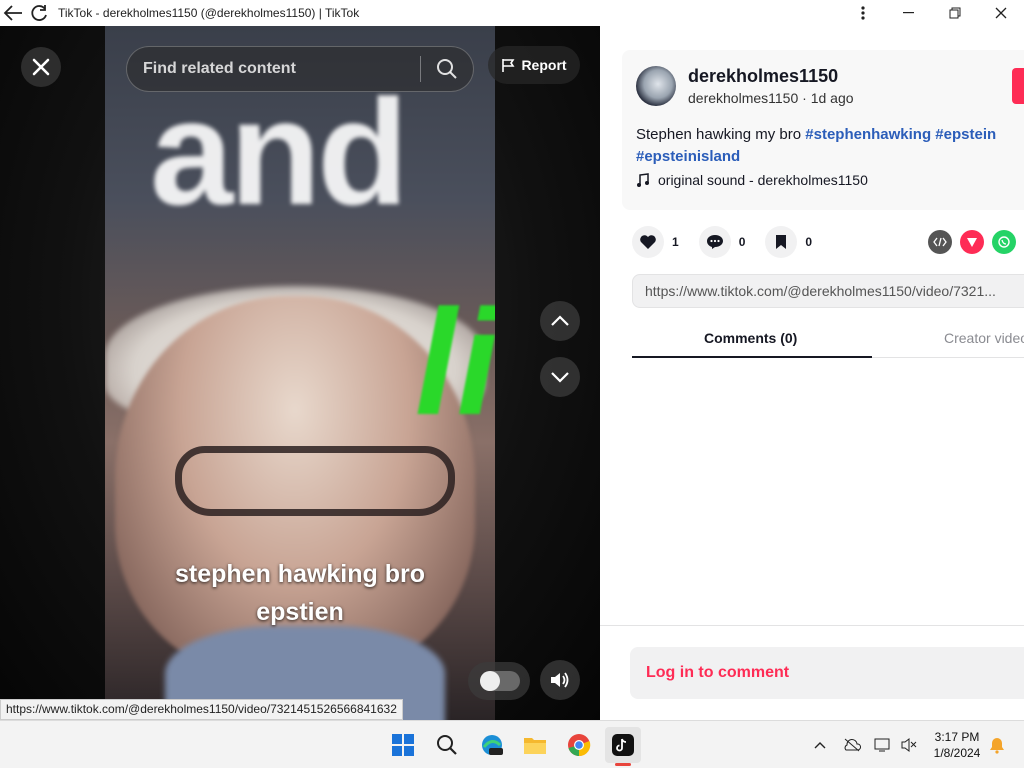 The width and height of the screenshot is (1024, 768). Describe the element at coordinates (455, 362) in the screenshot. I see `video-green-text: li` at that location.